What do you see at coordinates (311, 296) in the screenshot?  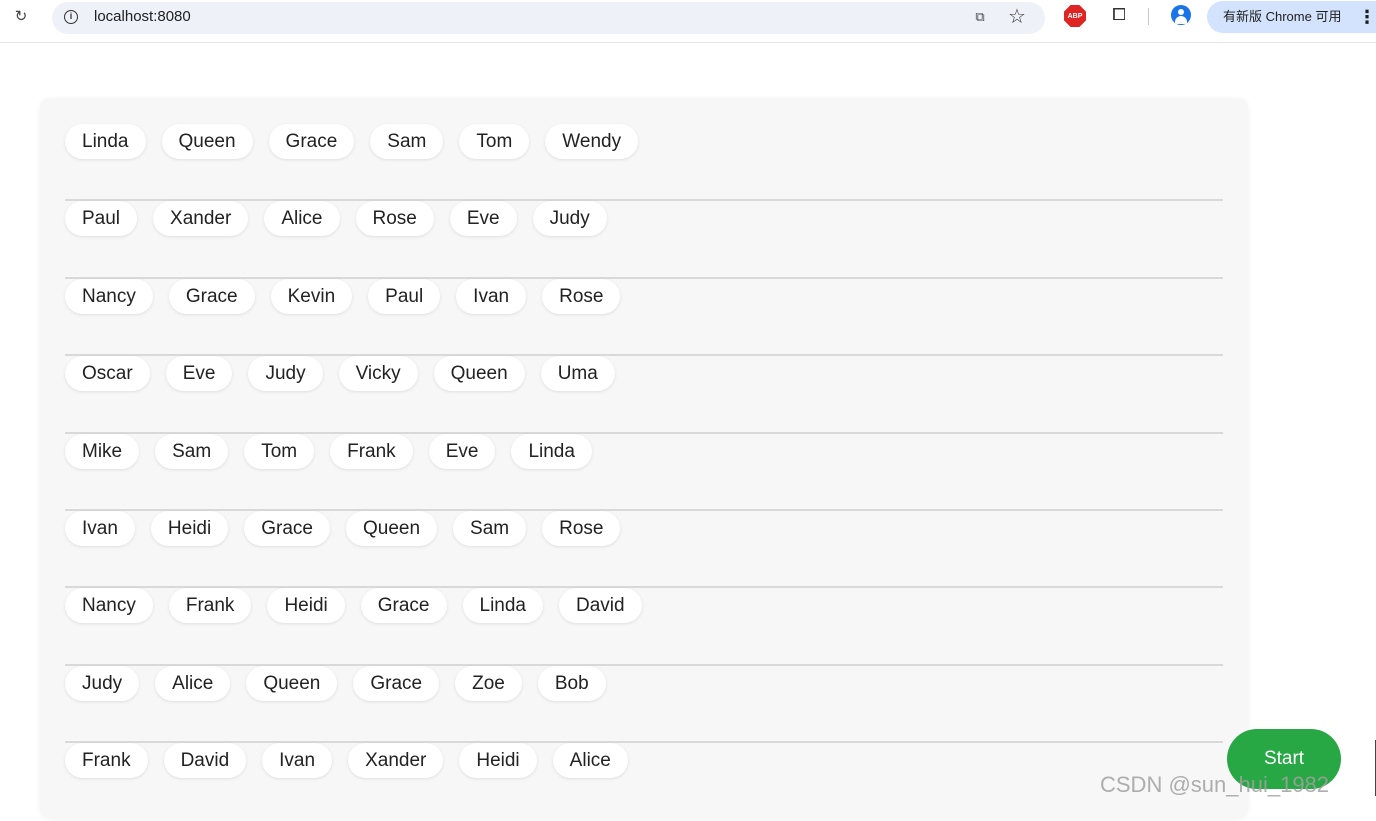 I see `name-chip: Kevin` at bounding box center [311, 296].